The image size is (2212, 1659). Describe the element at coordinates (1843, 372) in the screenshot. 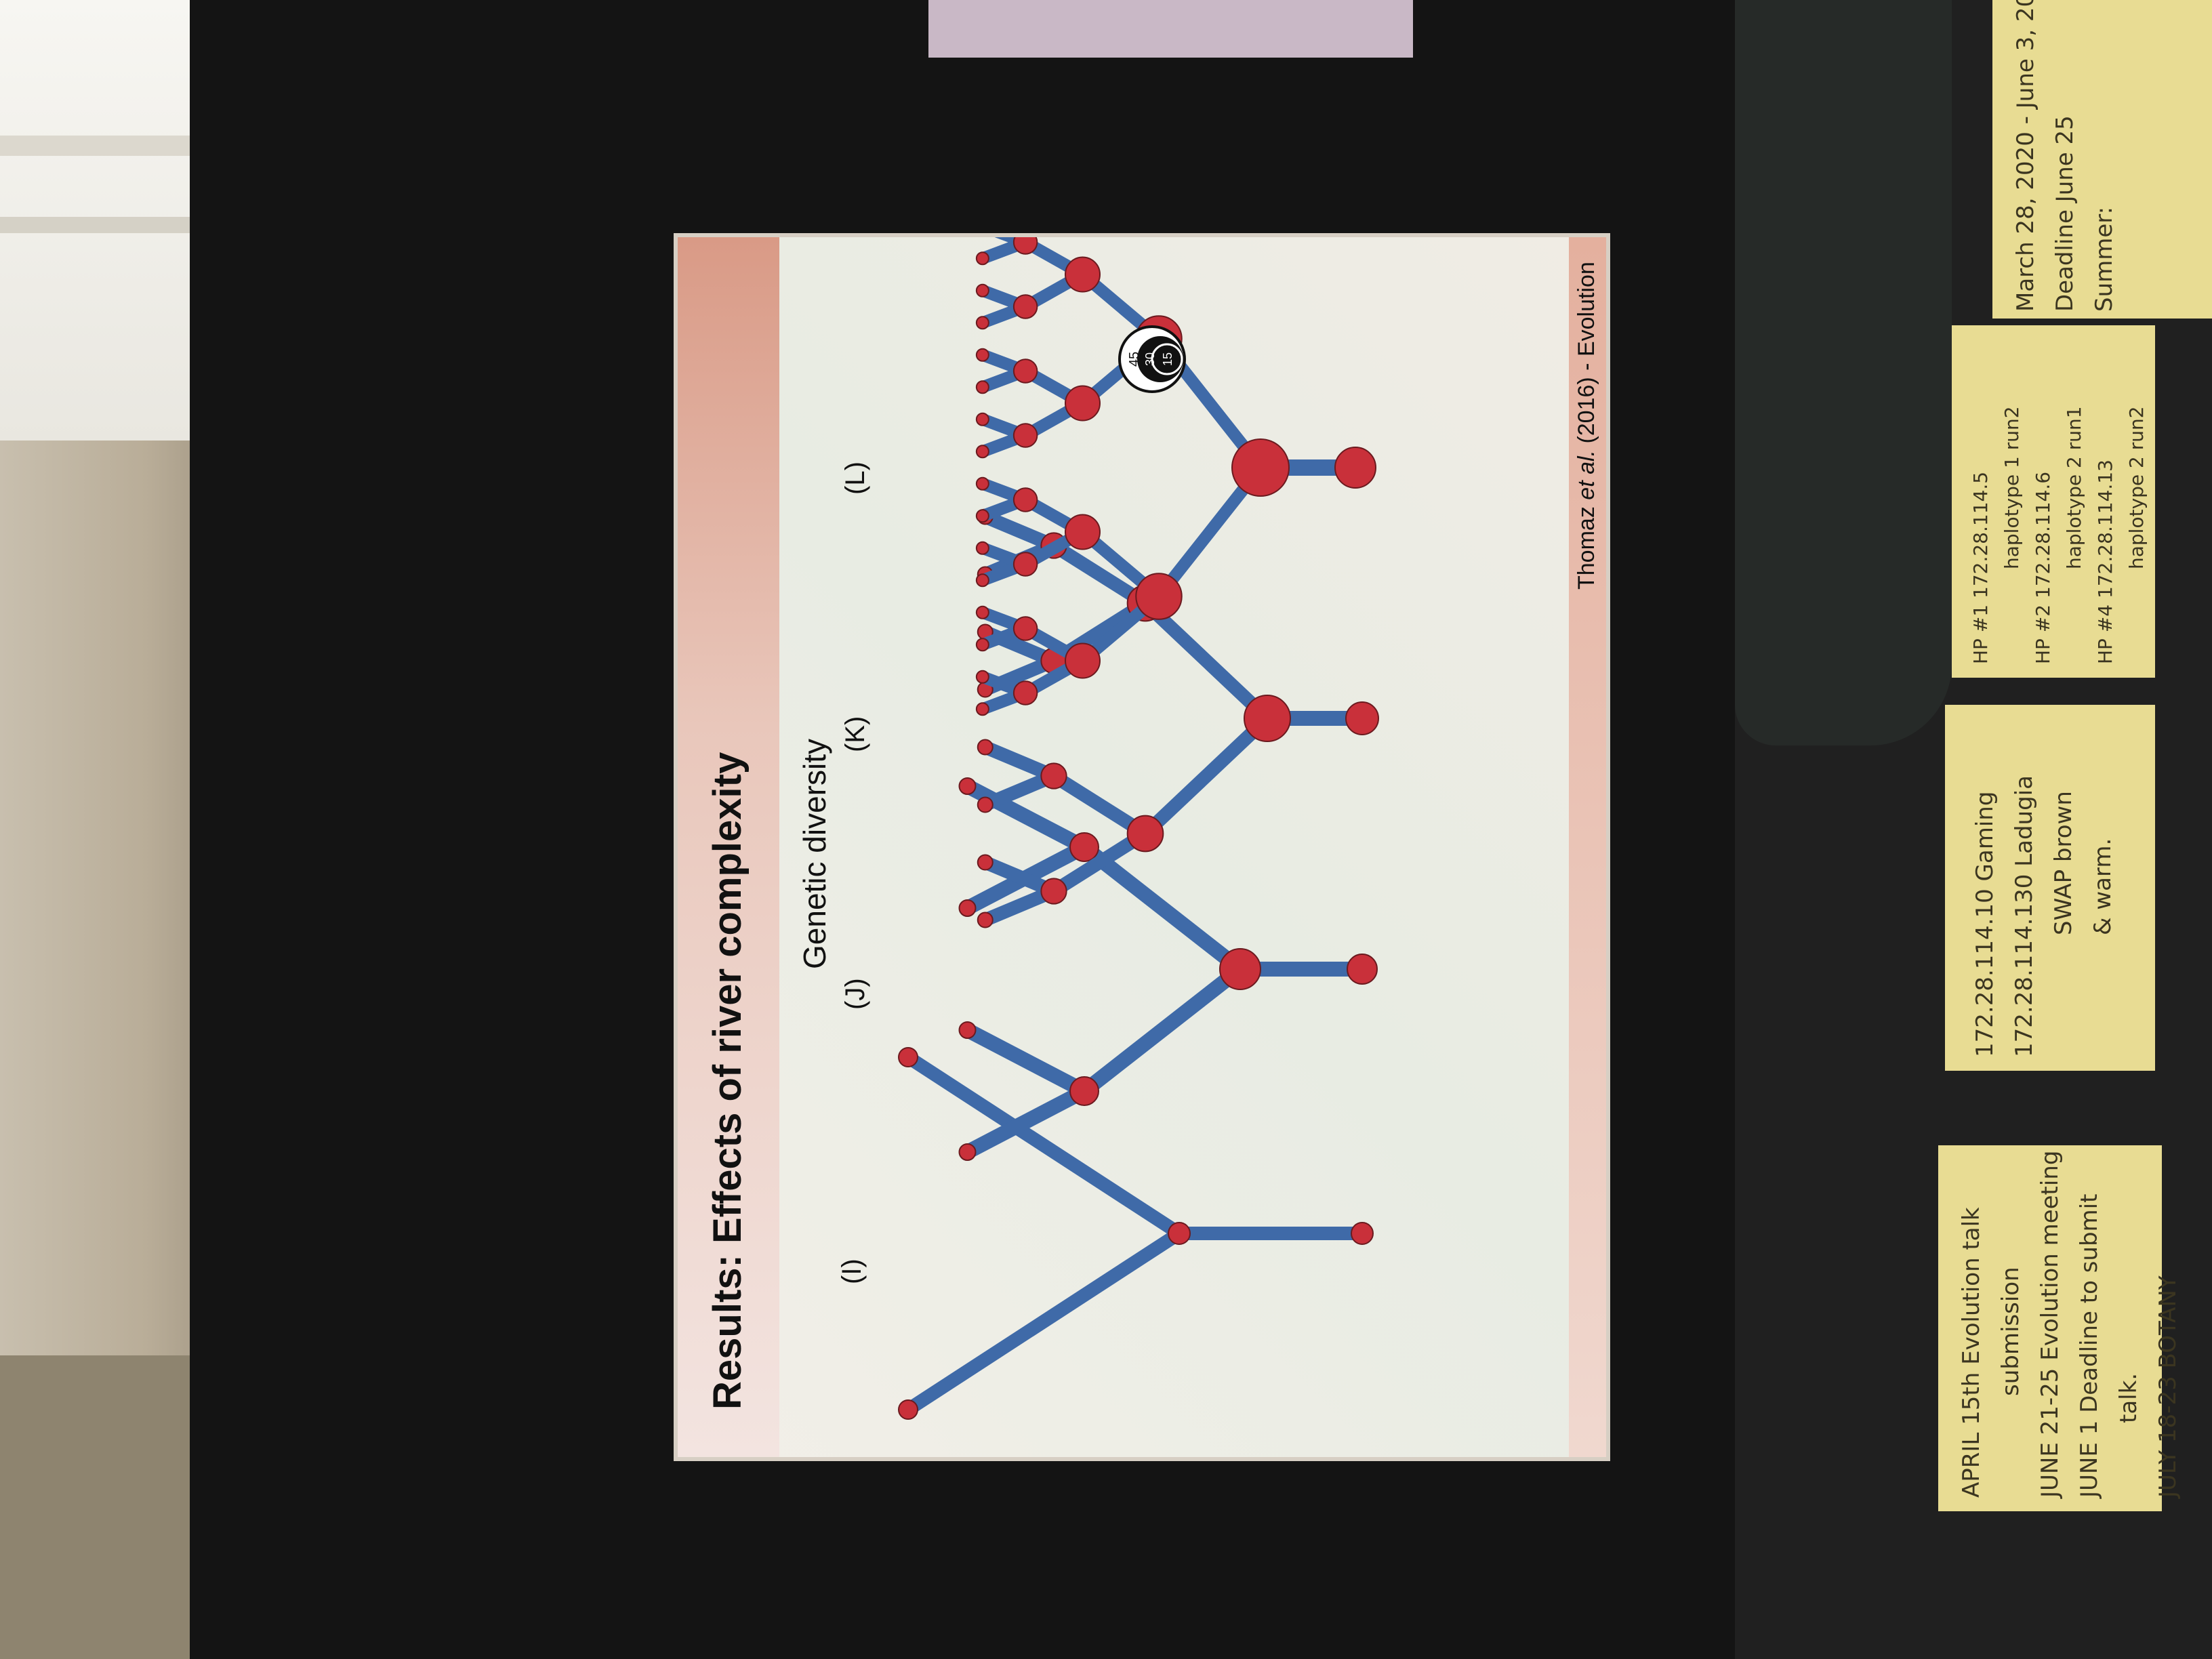

I see `cloth` at that location.